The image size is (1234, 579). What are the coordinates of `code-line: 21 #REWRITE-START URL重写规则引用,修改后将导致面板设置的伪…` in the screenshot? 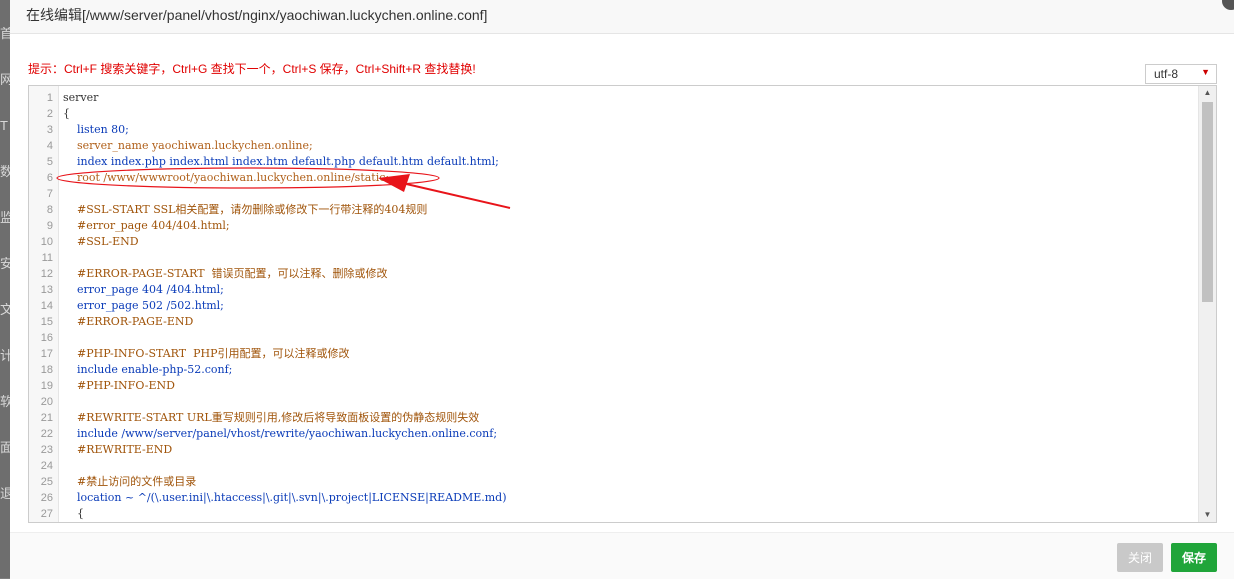 It's located at (614, 418).